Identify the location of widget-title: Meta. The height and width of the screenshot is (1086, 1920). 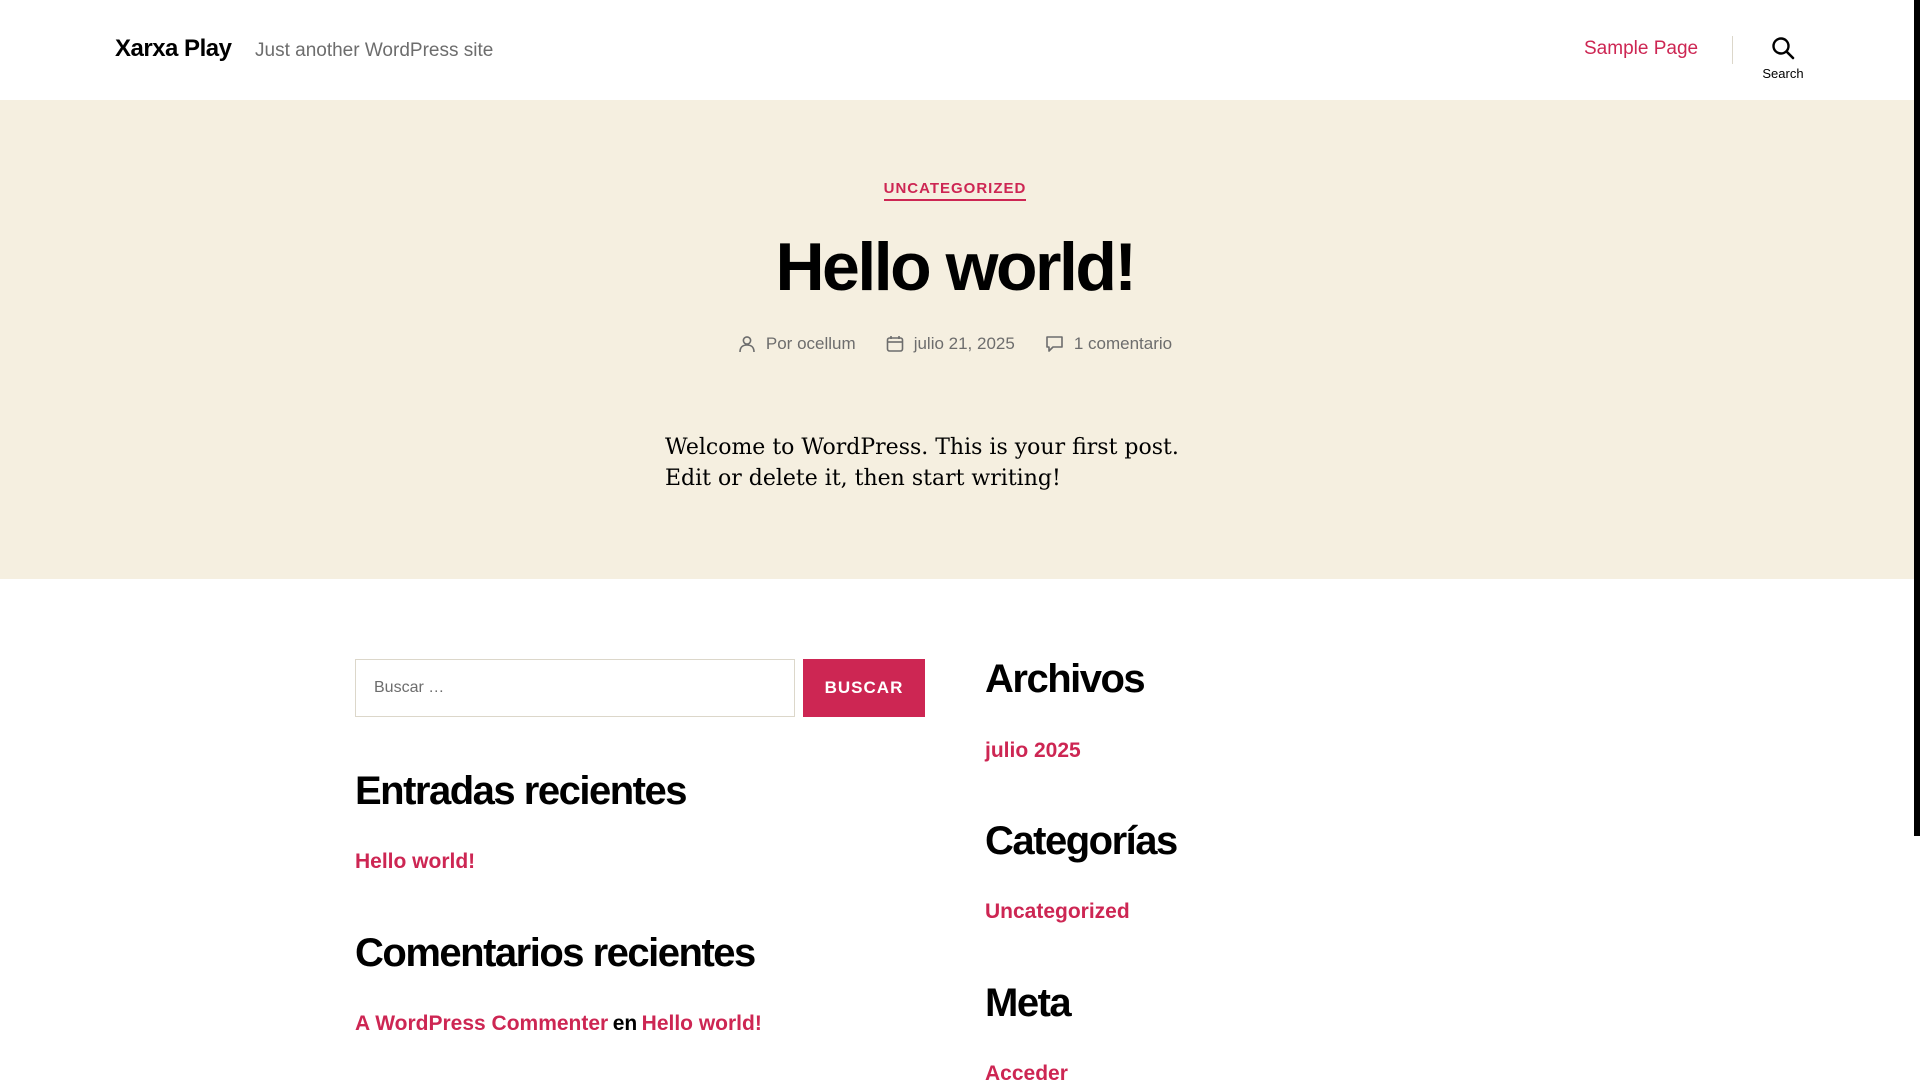
(1028, 1003).